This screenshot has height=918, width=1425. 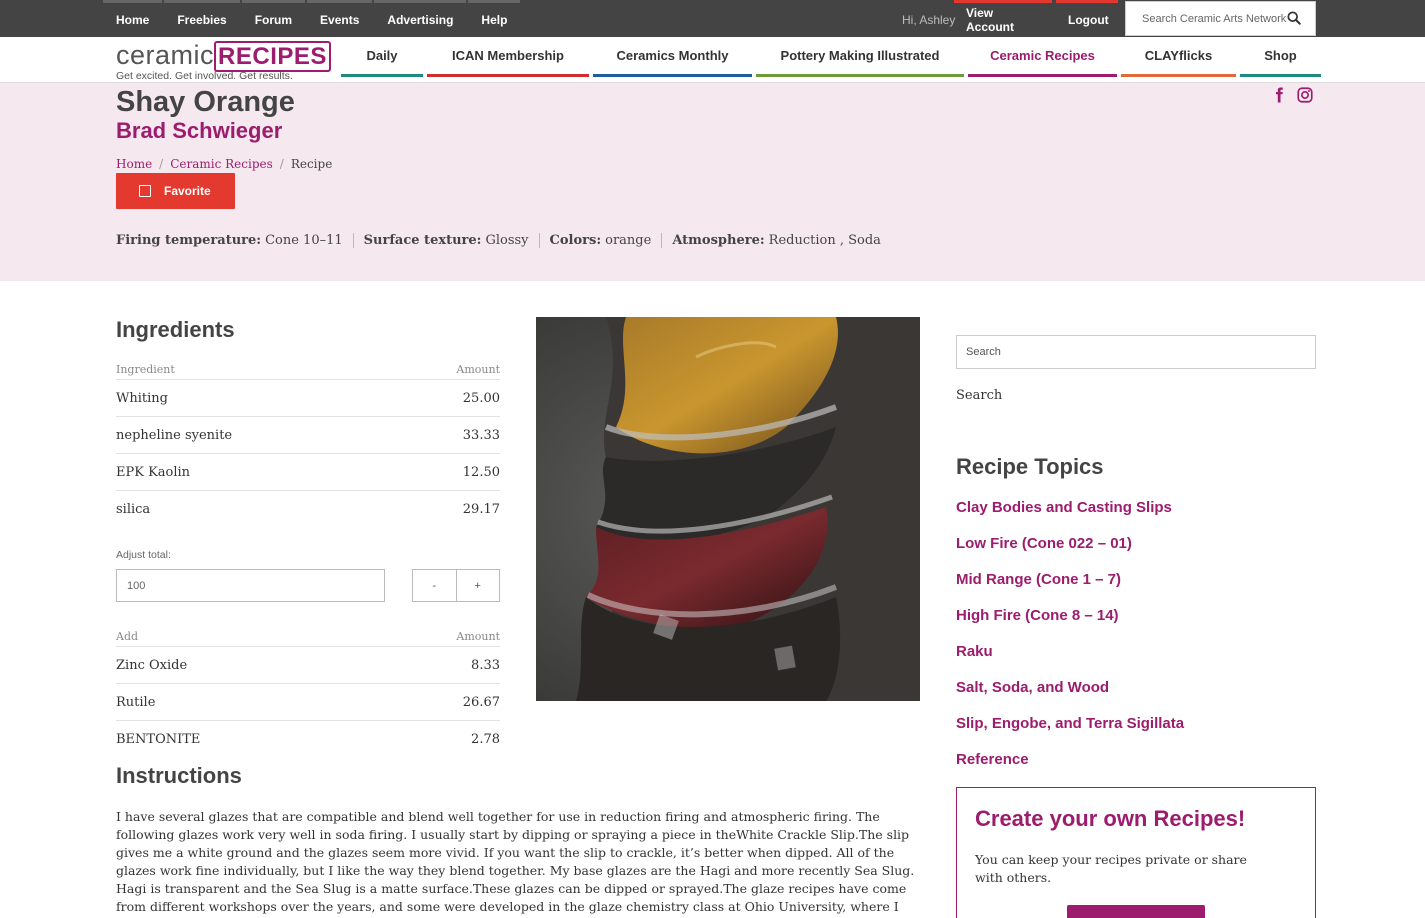 I want to click on nav-ican-membership: ICAN Membership, so click(x=508, y=57).